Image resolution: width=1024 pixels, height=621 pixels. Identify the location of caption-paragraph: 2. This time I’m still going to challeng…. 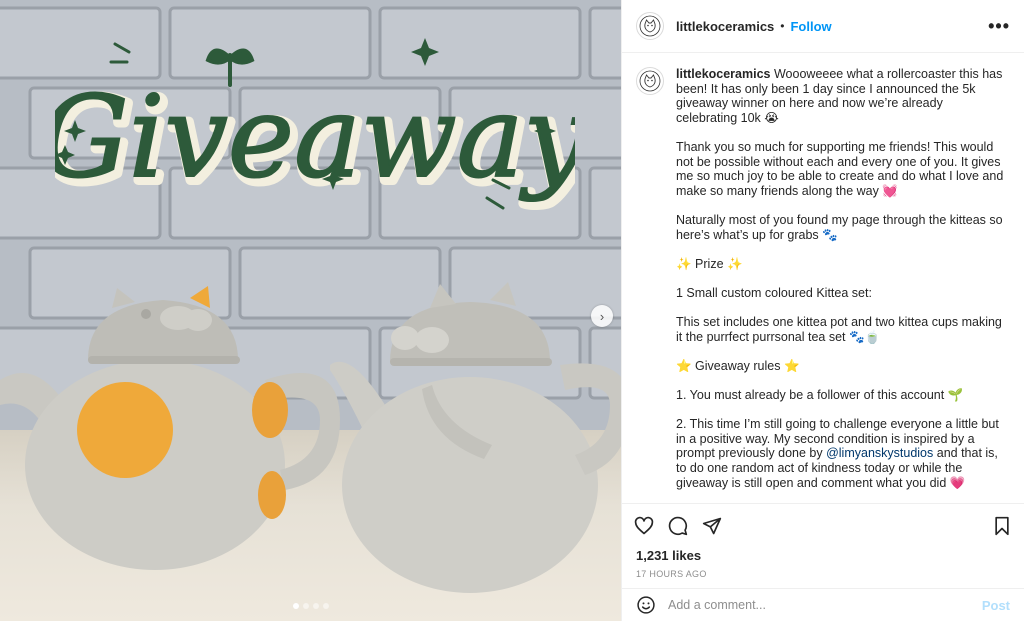
(841, 453).